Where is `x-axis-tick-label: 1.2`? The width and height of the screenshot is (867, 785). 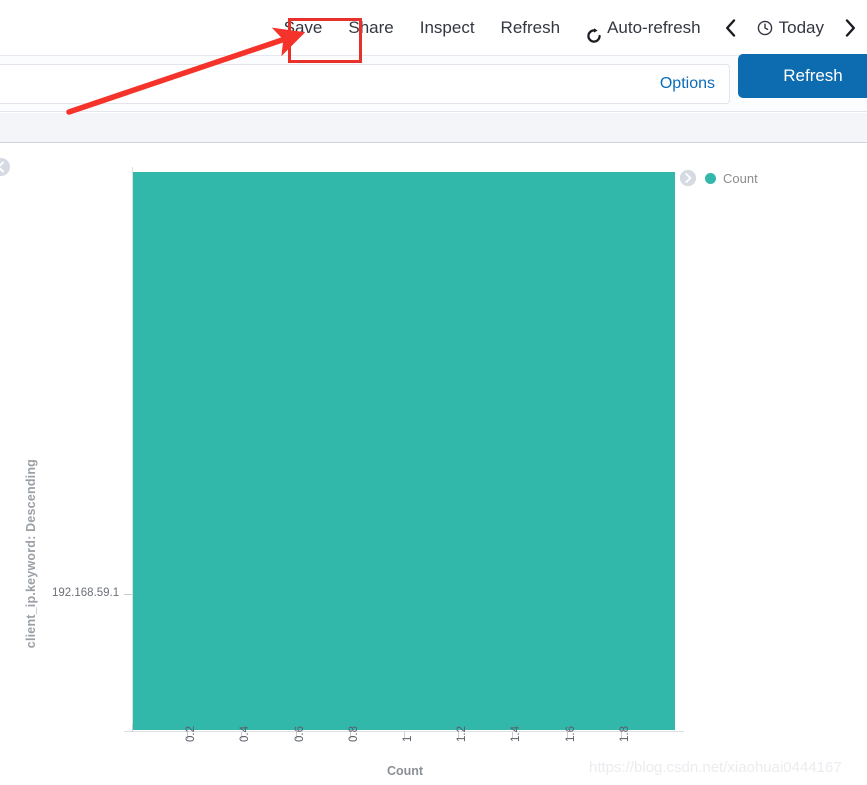
x-axis-tick-label: 1.2 is located at coordinates (462, 734).